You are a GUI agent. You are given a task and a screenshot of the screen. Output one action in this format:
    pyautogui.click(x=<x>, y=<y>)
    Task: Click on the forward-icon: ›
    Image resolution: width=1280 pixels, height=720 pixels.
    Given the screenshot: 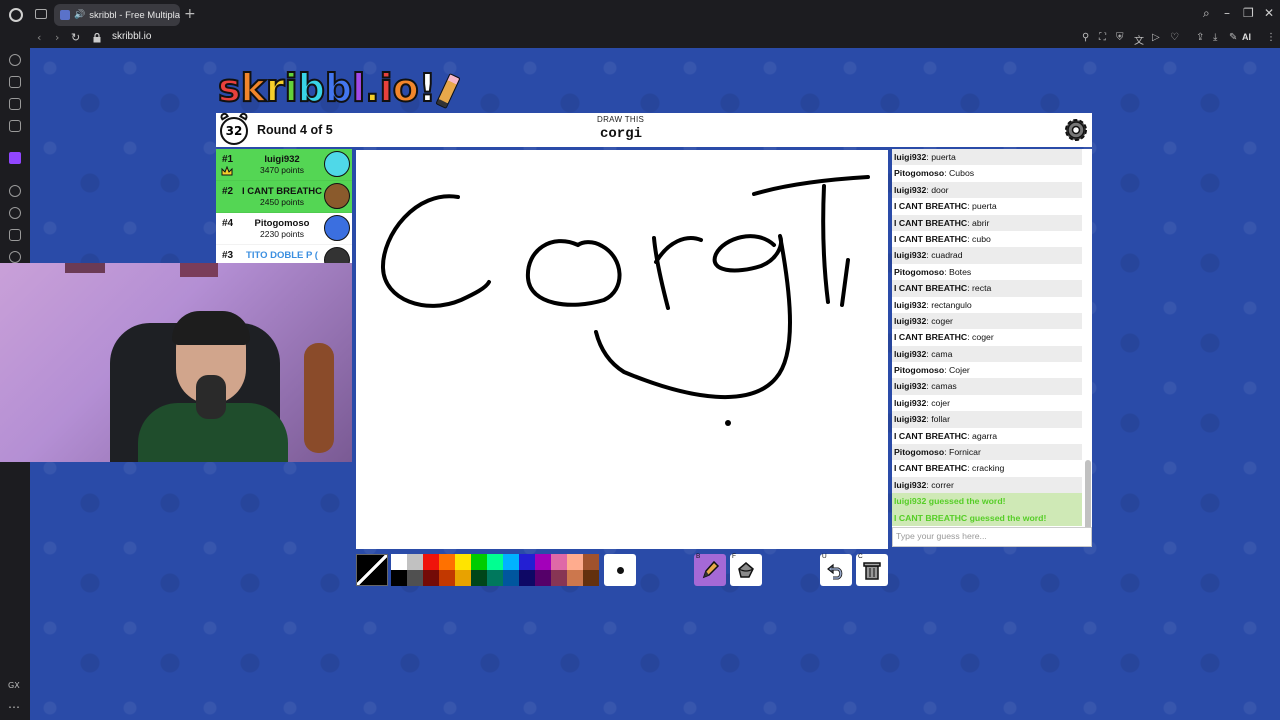 What is the action you would take?
    pyautogui.click(x=57, y=37)
    